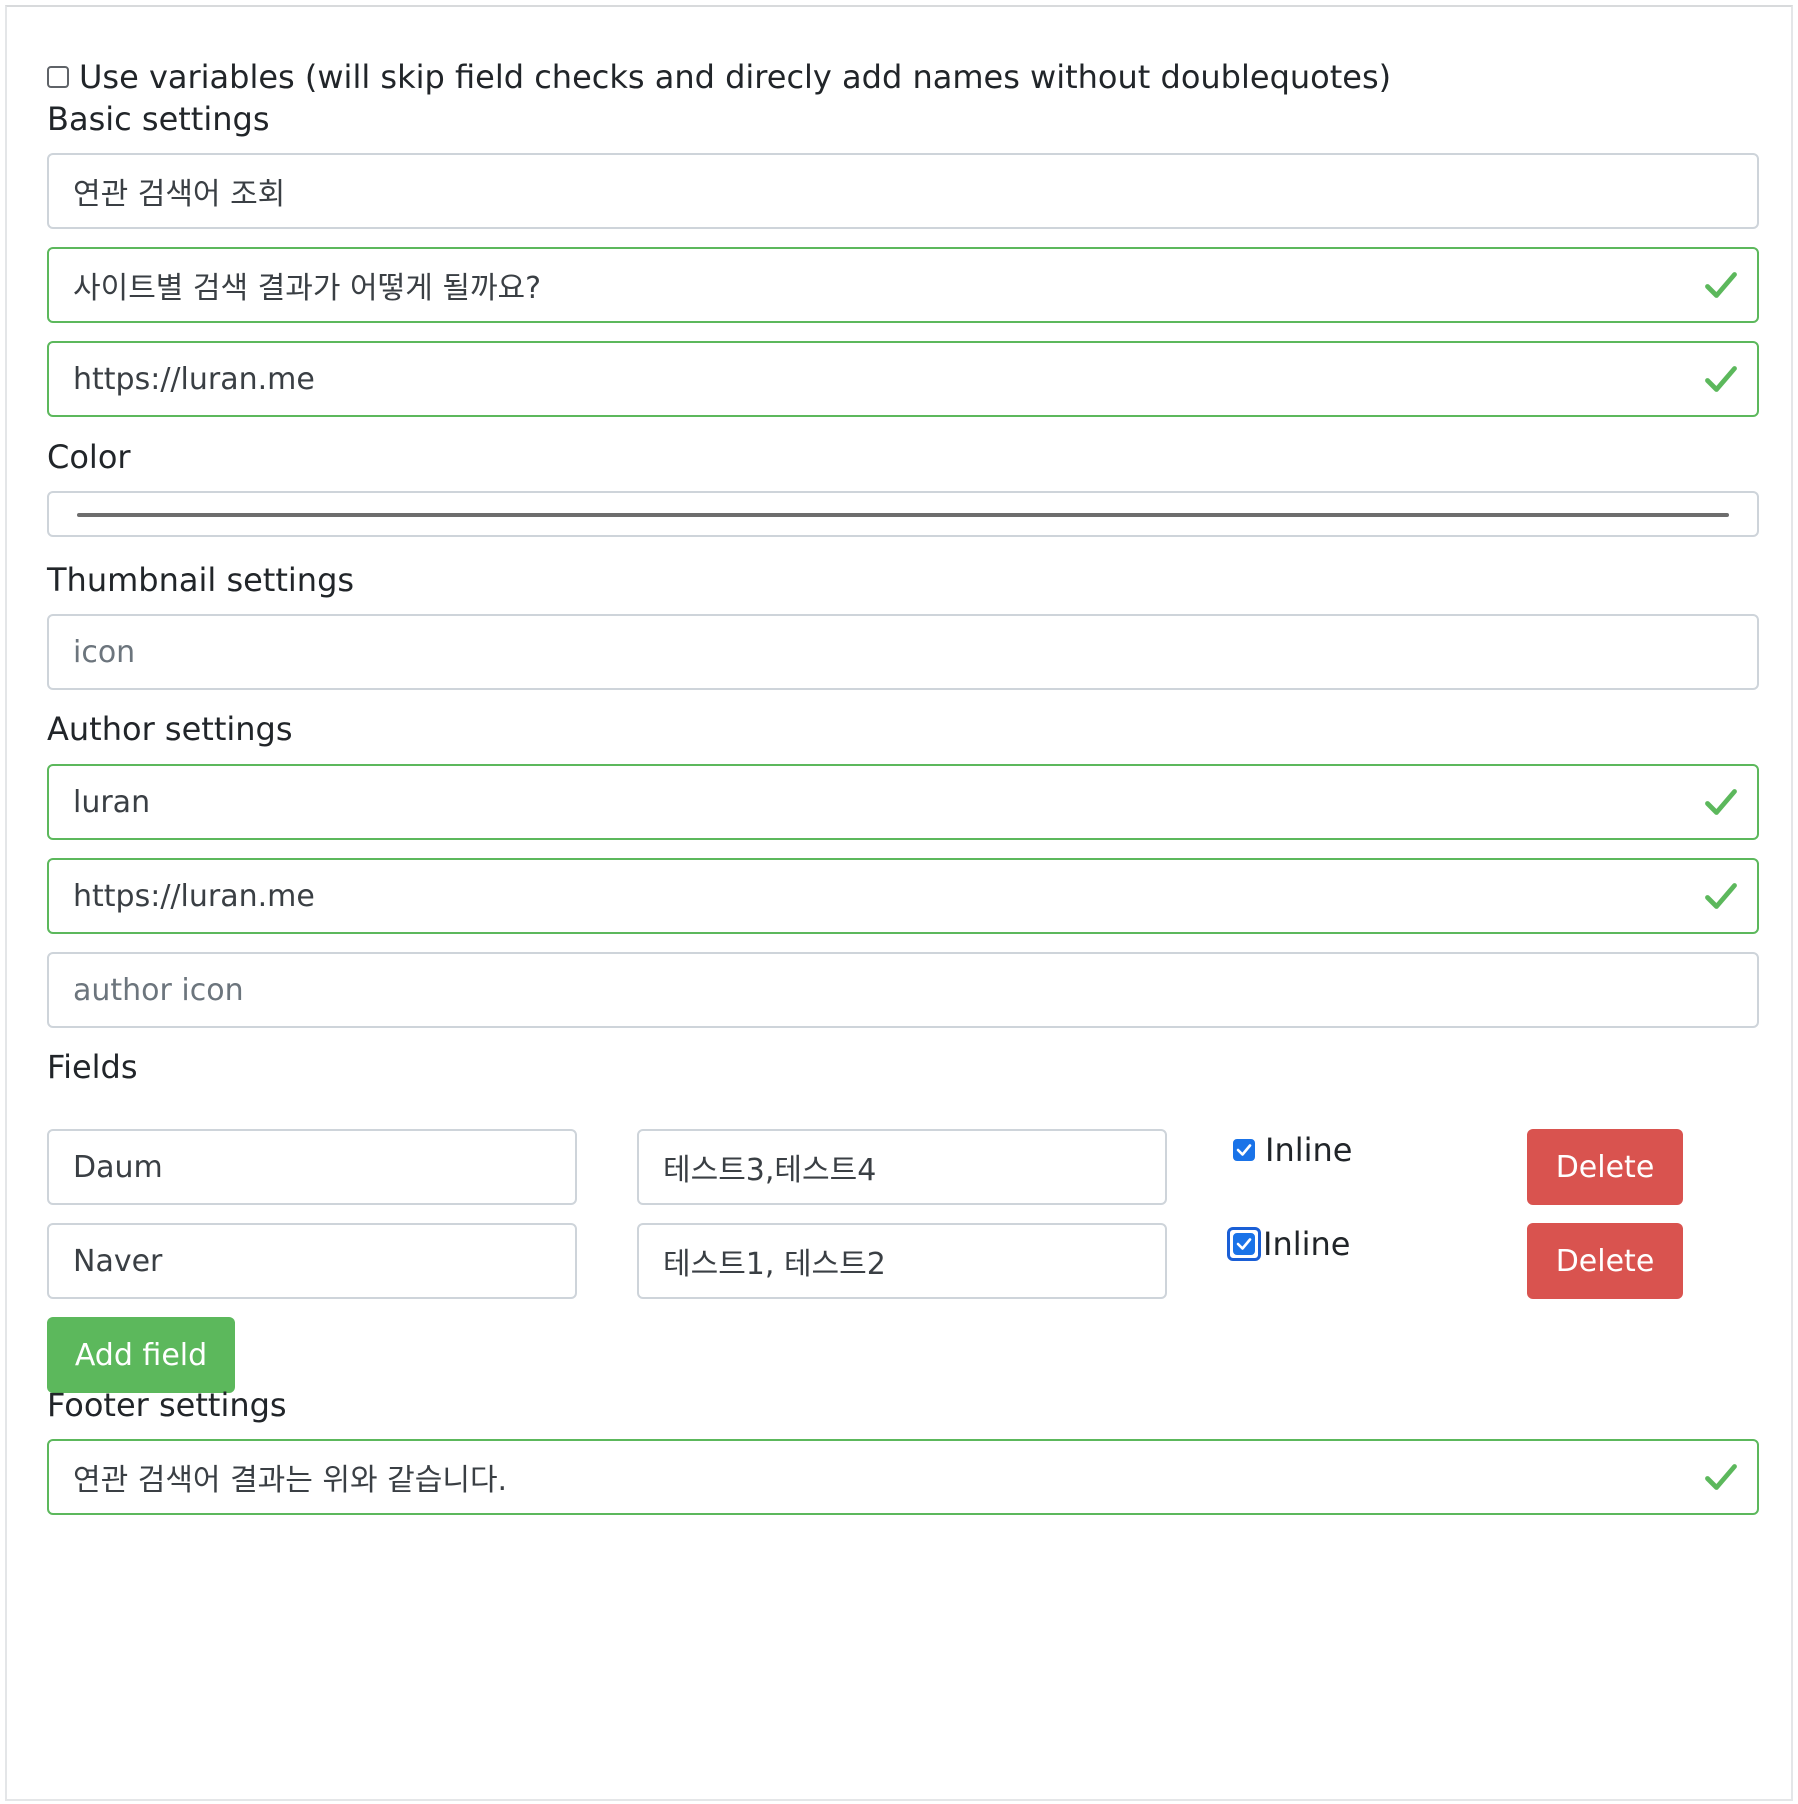 The height and width of the screenshot is (1804, 1798). I want to click on field-name-input: Daum, so click(312, 1167).